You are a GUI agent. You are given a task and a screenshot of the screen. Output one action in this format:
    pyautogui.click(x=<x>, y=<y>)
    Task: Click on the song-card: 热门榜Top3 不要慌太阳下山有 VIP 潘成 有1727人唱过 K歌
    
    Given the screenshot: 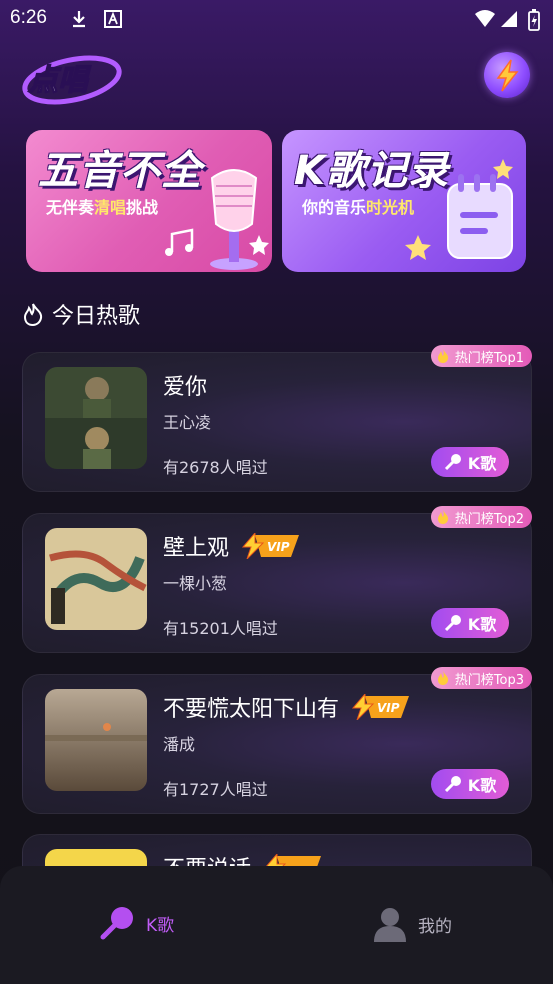 What is the action you would take?
    pyautogui.click(x=277, y=740)
    